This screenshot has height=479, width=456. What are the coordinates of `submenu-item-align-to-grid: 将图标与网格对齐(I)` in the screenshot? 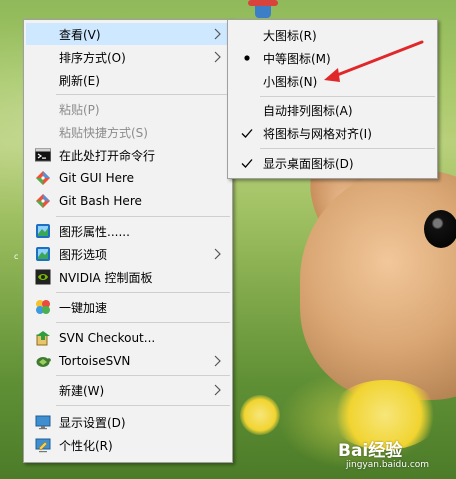 It's located at (332, 133).